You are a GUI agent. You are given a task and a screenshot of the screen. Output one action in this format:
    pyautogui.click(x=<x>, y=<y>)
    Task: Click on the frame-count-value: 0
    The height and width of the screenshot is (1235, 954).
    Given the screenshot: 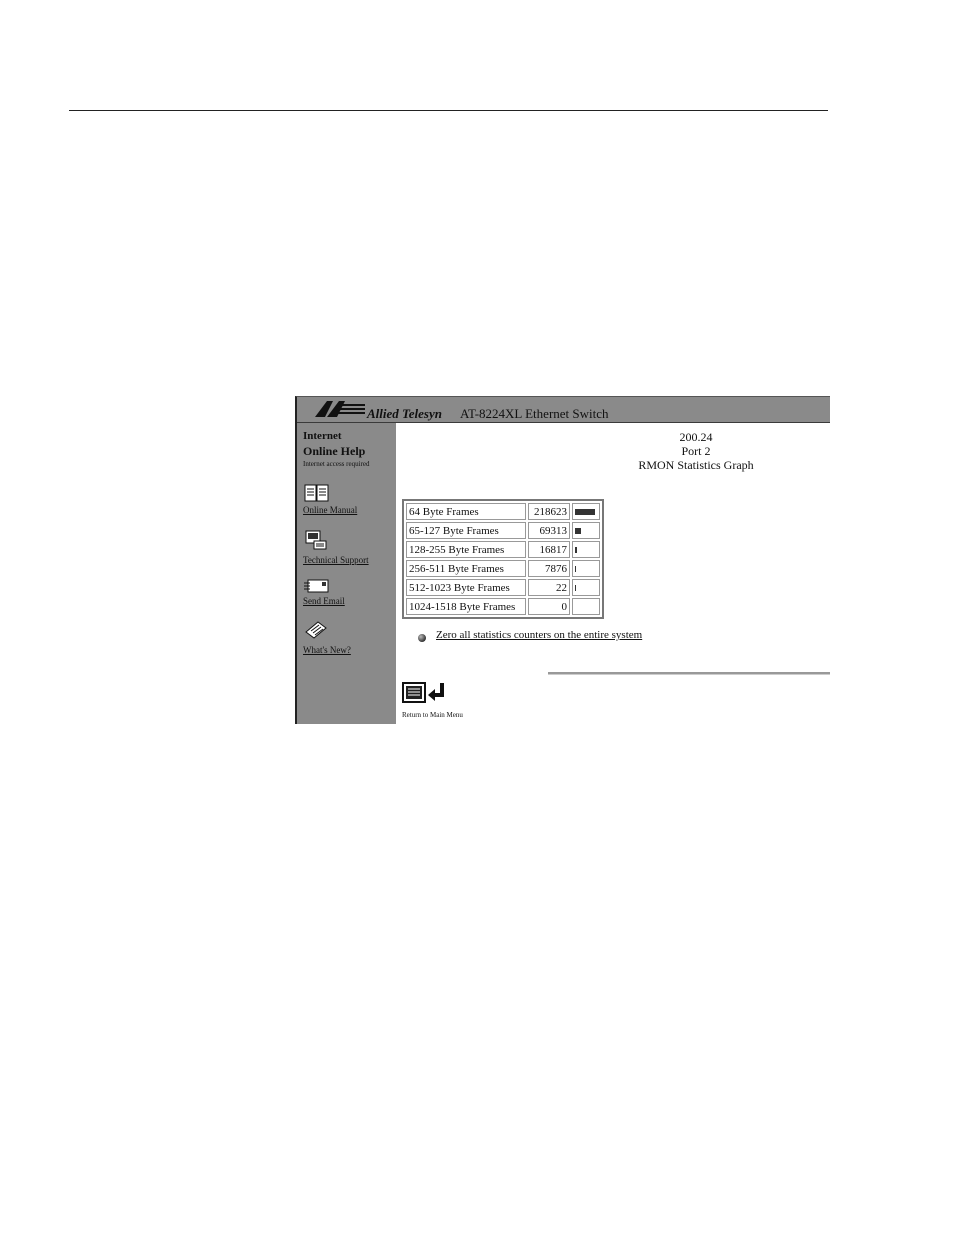 What is the action you would take?
    pyautogui.click(x=549, y=606)
    